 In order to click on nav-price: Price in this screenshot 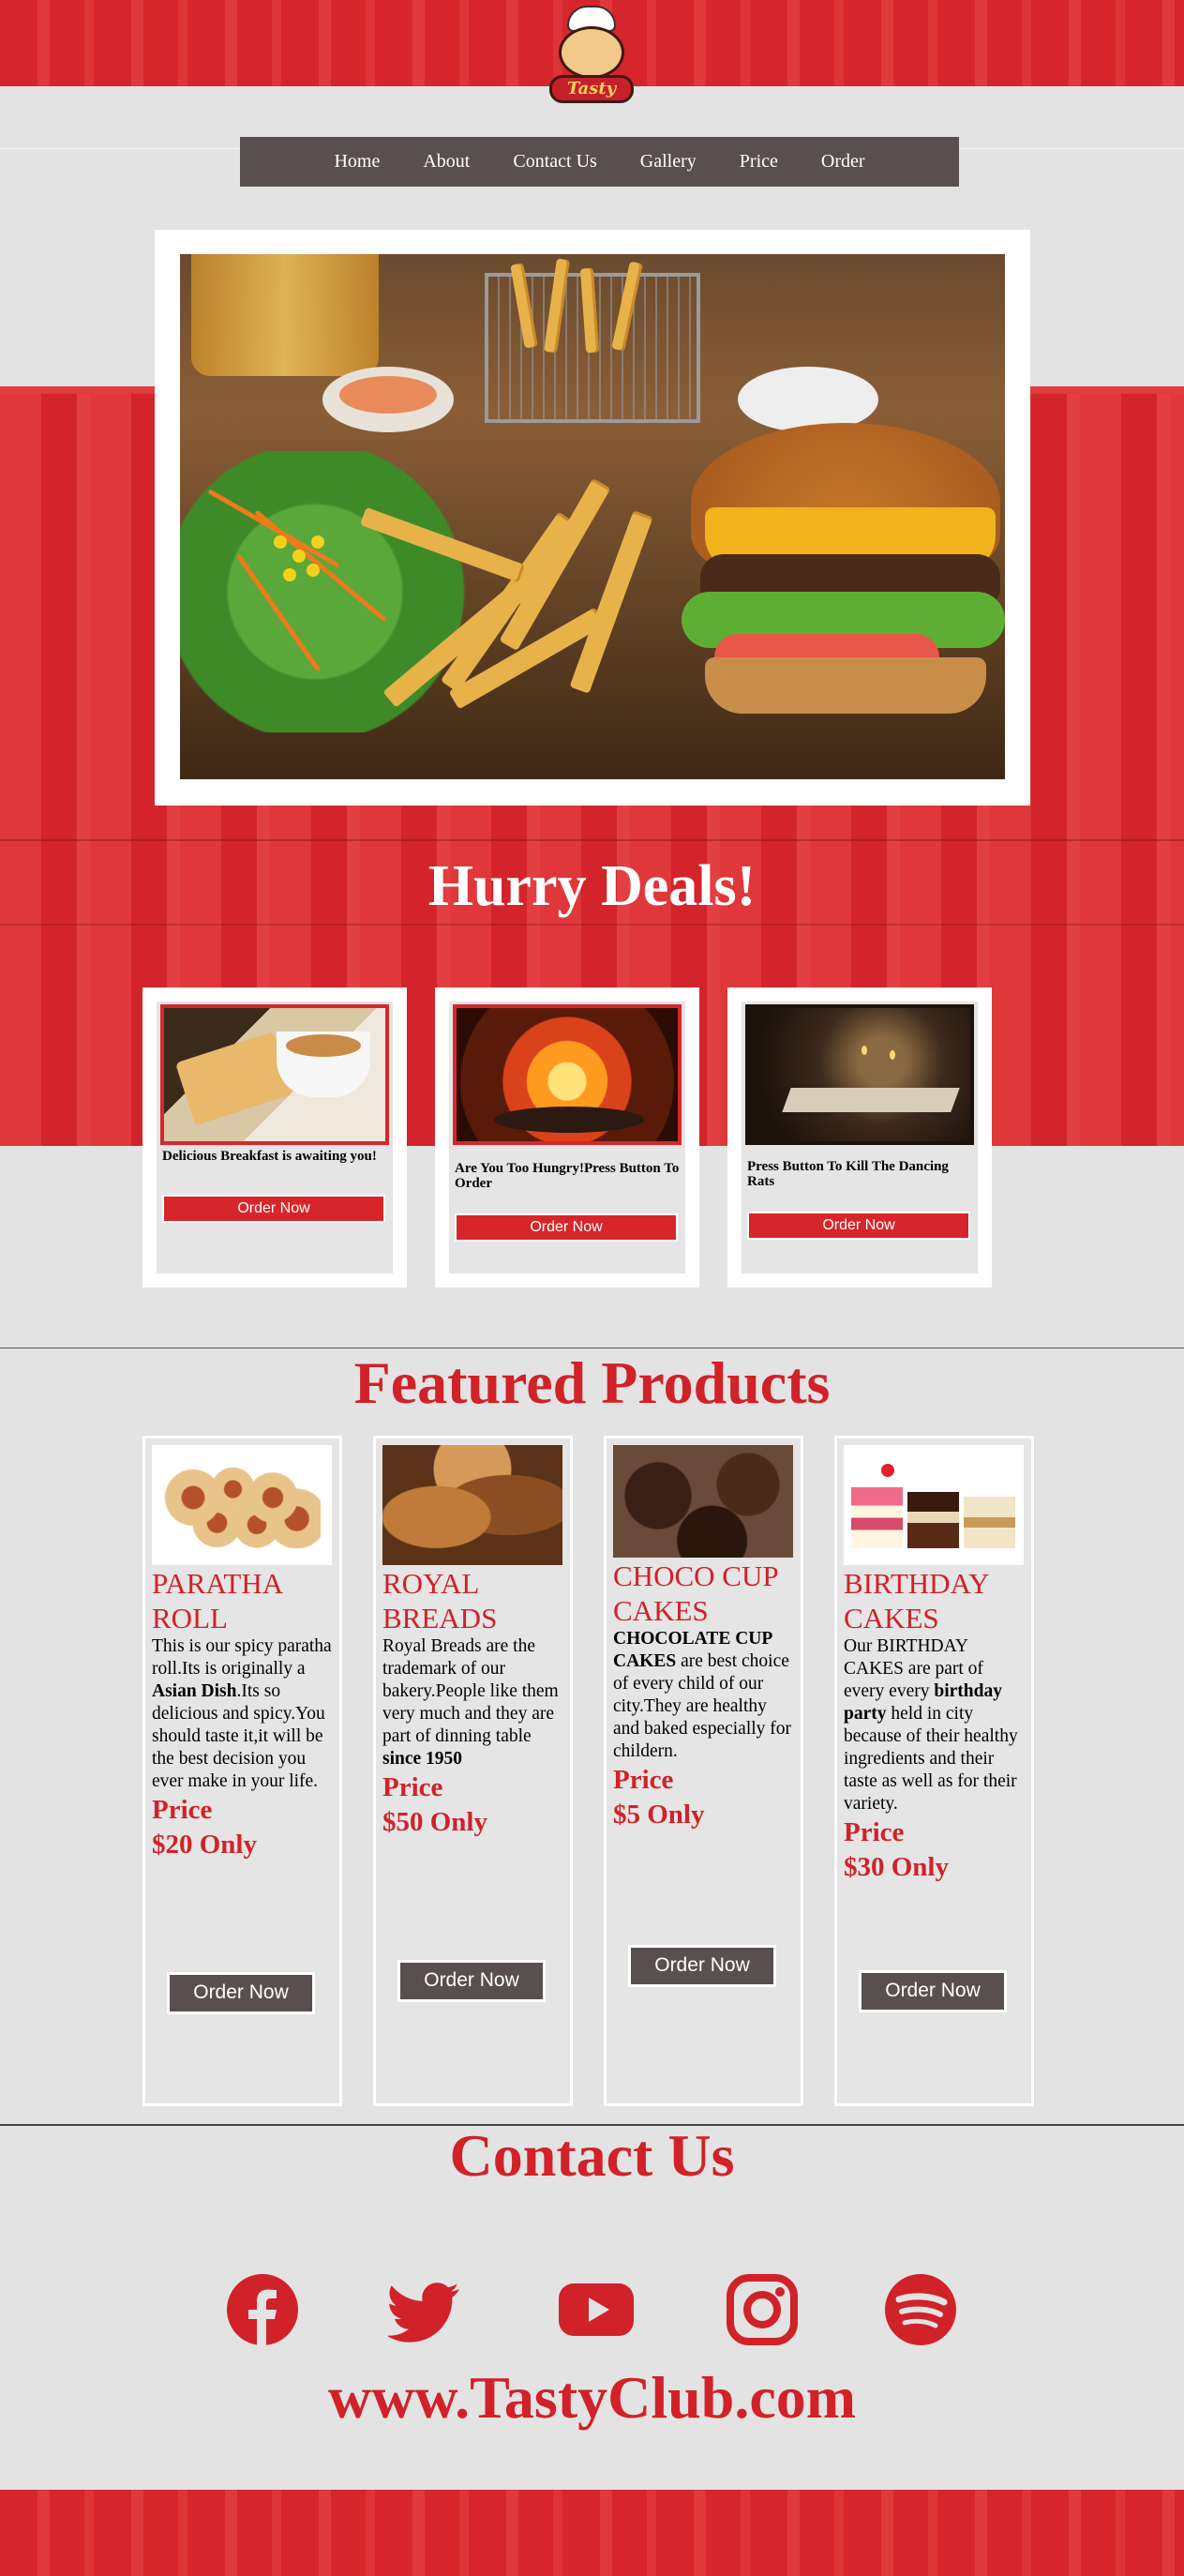, I will do `click(759, 162)`.